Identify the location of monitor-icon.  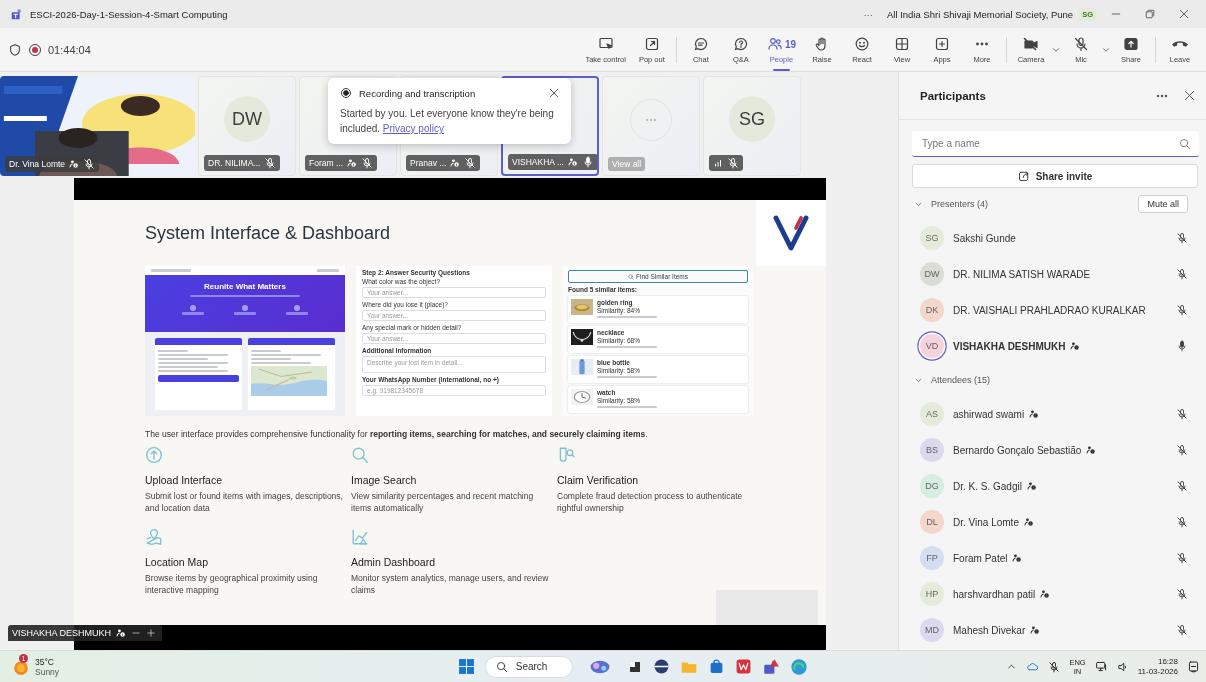
(1101, 666).